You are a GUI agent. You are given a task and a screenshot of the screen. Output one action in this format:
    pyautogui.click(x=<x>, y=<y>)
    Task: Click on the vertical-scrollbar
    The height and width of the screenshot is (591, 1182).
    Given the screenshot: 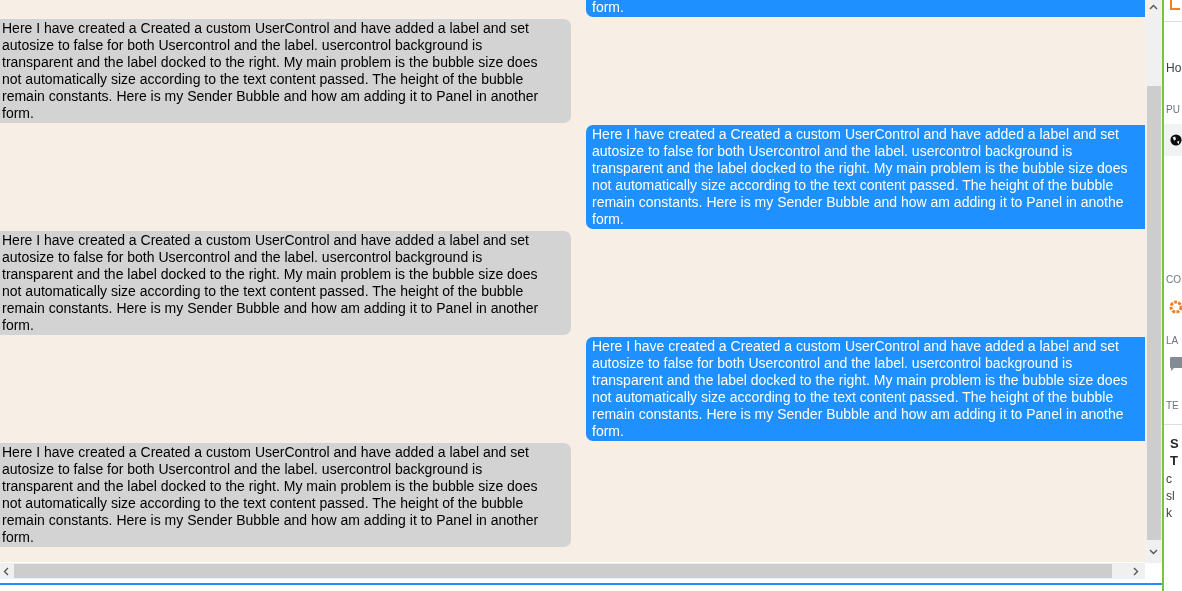 What is the action you would take?
    pyautogui.click(x=1153, y=281)
    